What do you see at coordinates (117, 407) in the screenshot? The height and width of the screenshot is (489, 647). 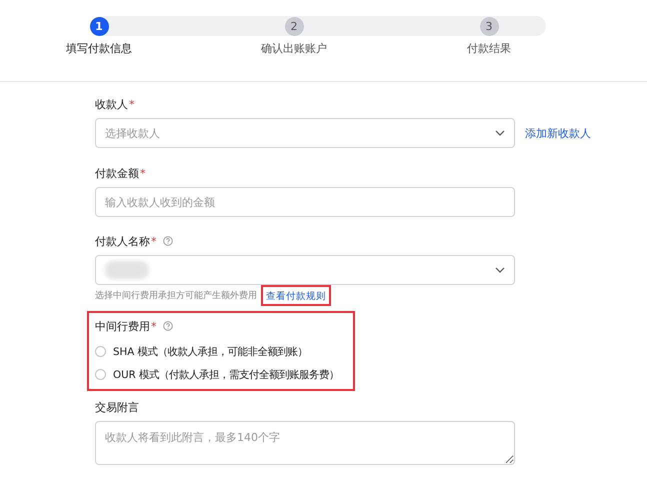 I see `field-label: 交易附言` at bounding box center [117, 407].